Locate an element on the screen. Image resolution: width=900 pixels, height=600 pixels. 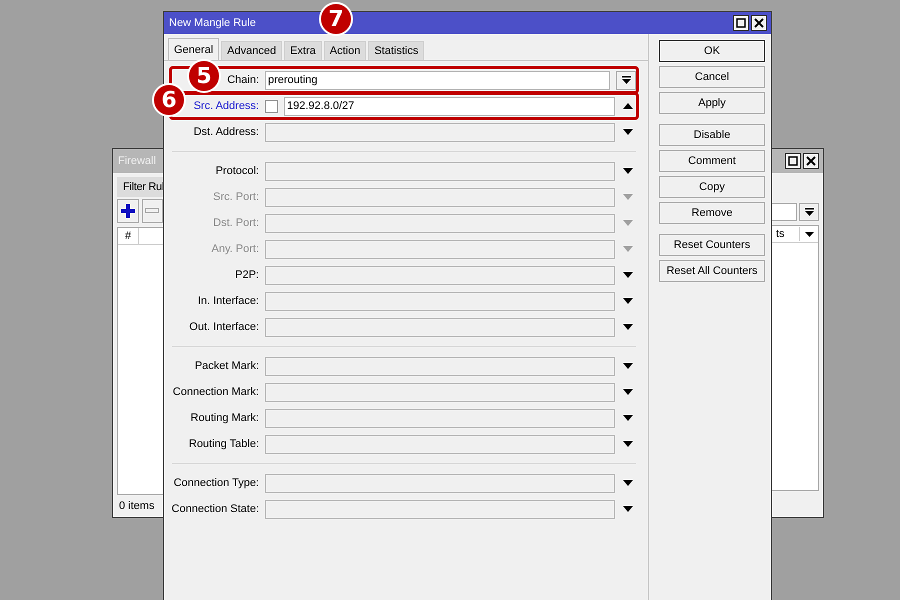
tab: Extra is located at coordinates (303, 50).